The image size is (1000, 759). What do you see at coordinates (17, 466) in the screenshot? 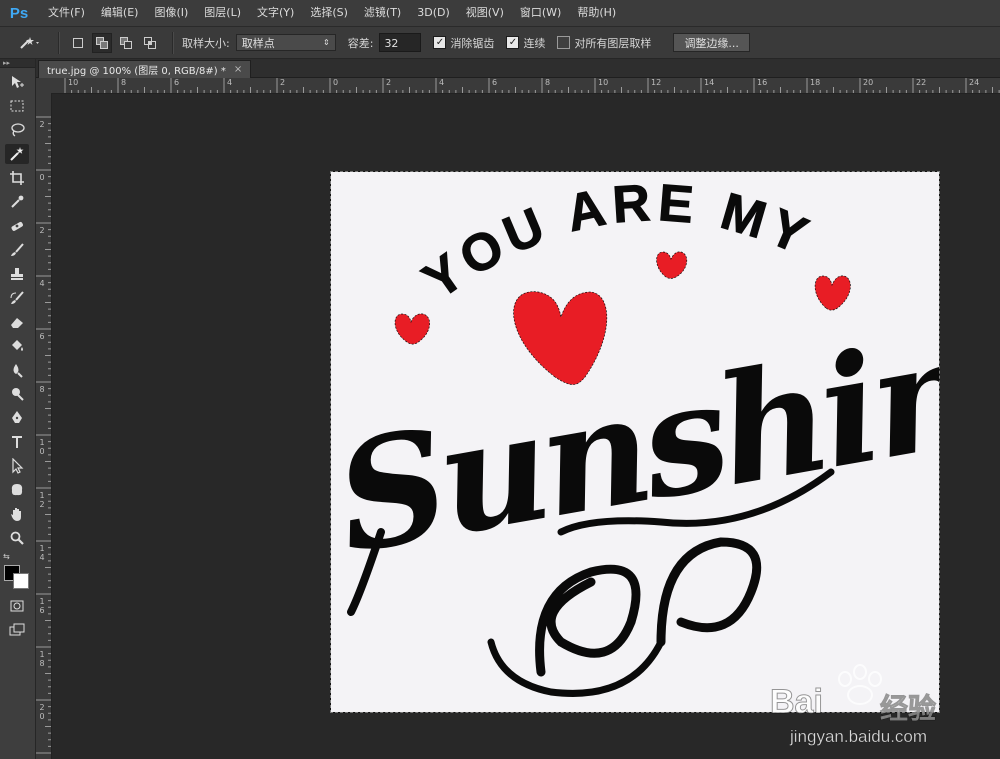
I see `path-selection-tool` at bounding box center [17, 466].